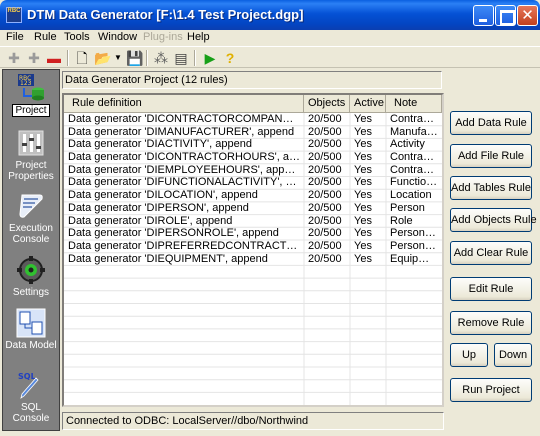 The width and height of the screenshot is (540, 436). Describe the element at coordinates (513, 355) in the screenshot. I see `move-down-button: Down` at that location.